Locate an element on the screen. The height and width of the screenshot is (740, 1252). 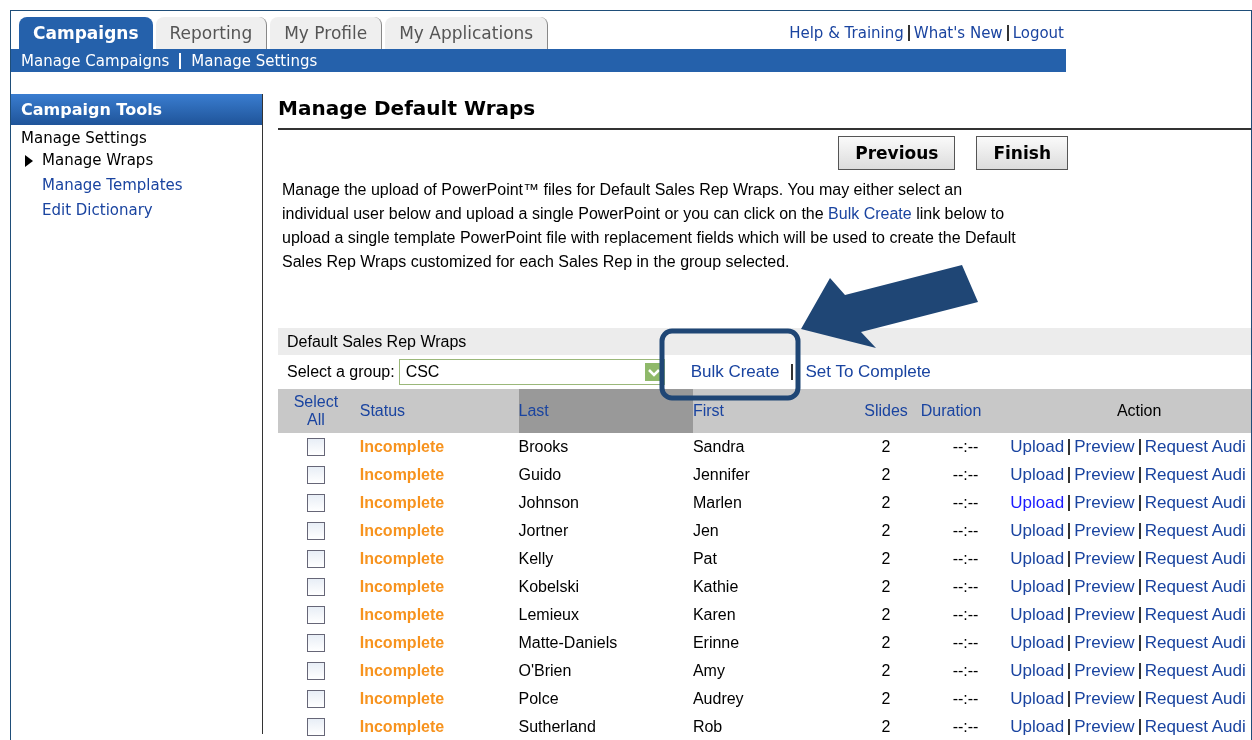
table-cell: Kathie is located at coordinates (715, 586).